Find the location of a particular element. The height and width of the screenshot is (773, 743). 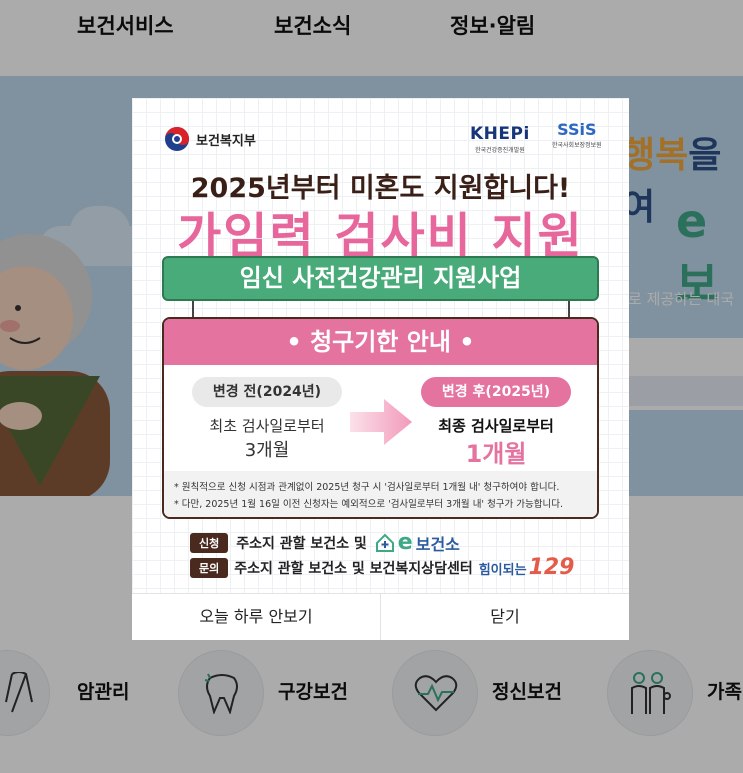

after-change-pill: 변경 후(2025년) is located at coordinates (496, 392).